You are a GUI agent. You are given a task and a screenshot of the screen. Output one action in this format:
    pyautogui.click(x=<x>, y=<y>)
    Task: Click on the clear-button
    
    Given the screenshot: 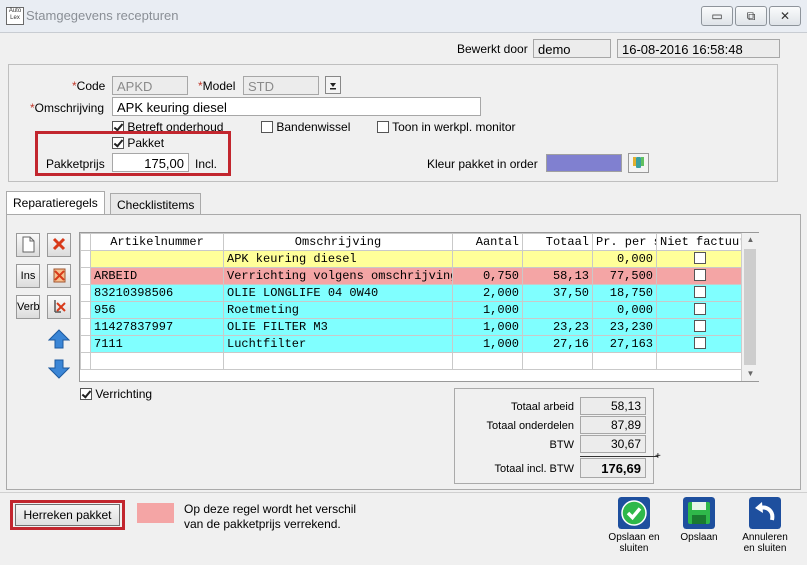 What is the action you would take?
    pyautogui.click(x=59, y=276)
    